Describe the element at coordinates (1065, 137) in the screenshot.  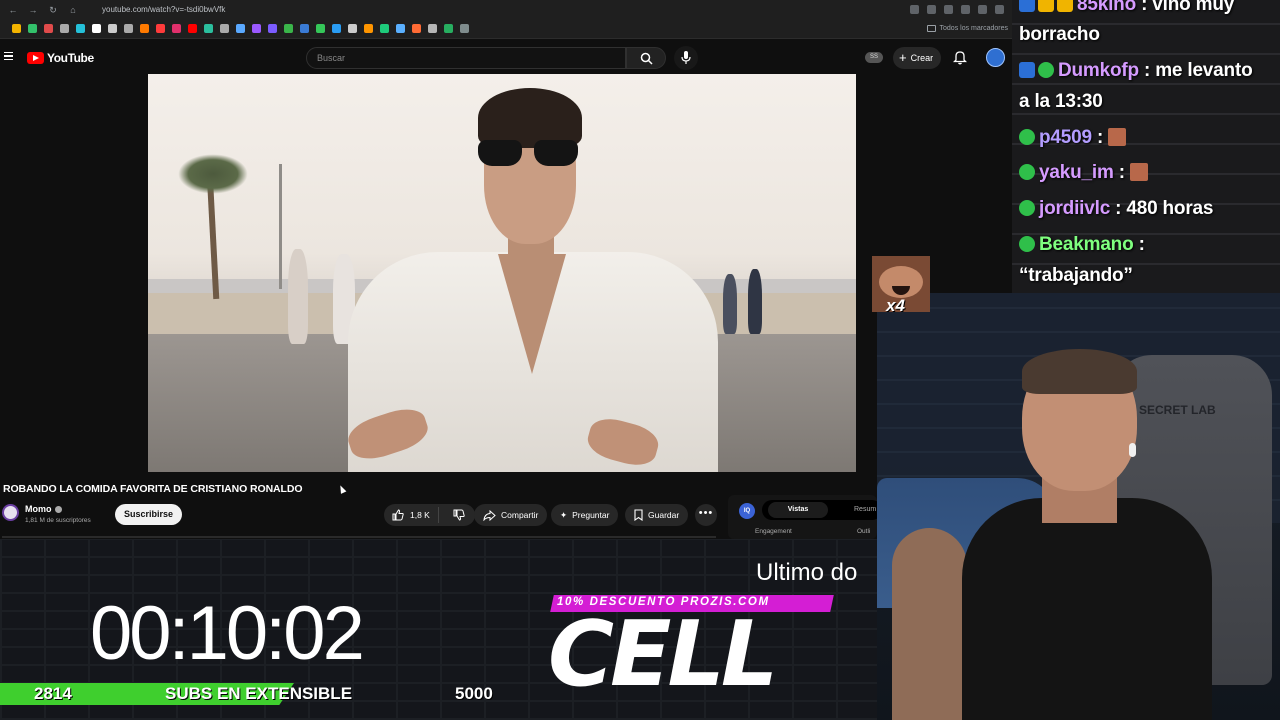
I see `chat-username: p4509` at that location.